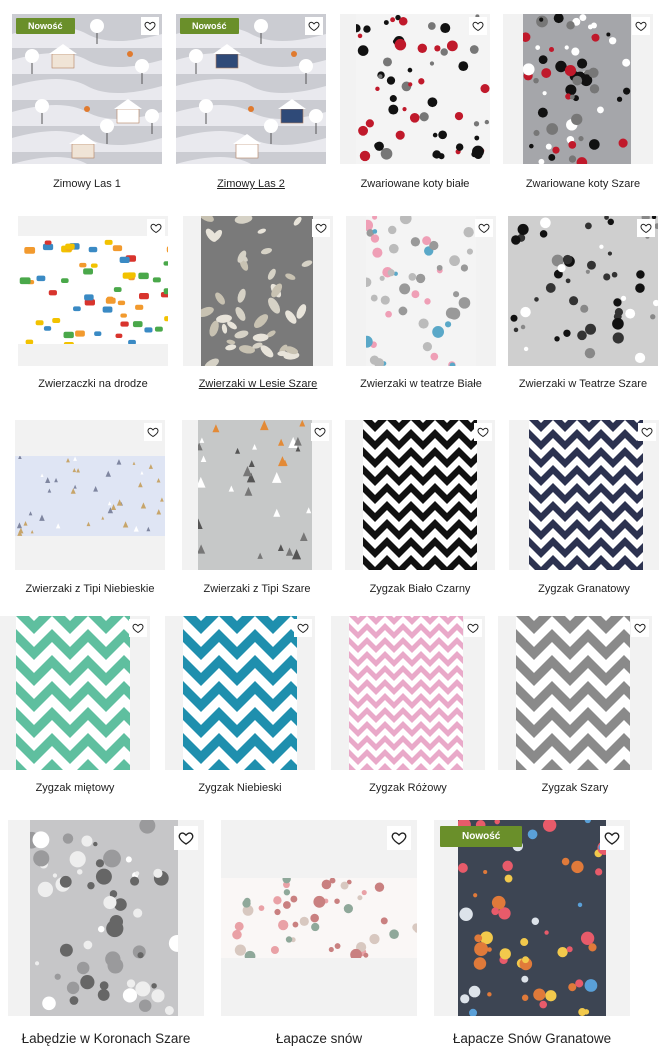 The height and width of the screenshot is (1056, 668). What do you see at coordinates (420, 589) in the screenshot?
I see `product-name: Zygzak Biało Czarny` at bounding box center [420, 589].